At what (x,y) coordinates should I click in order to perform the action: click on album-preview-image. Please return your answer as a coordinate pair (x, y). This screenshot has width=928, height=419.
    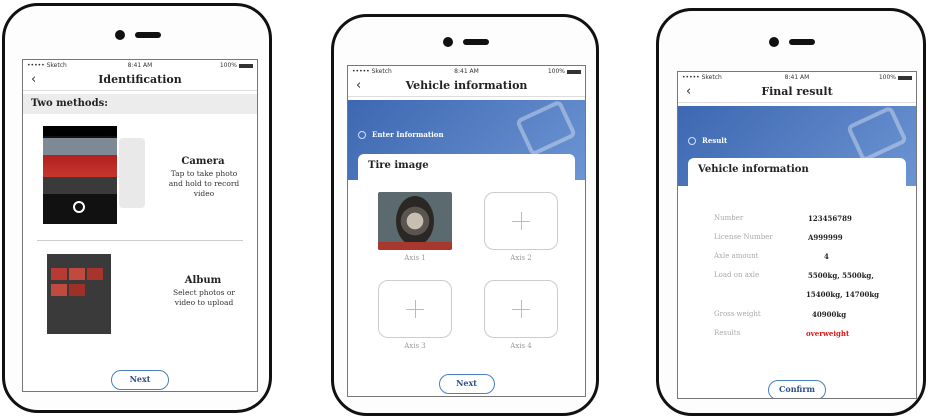
    Looking at the image, I should click on (79, 294).